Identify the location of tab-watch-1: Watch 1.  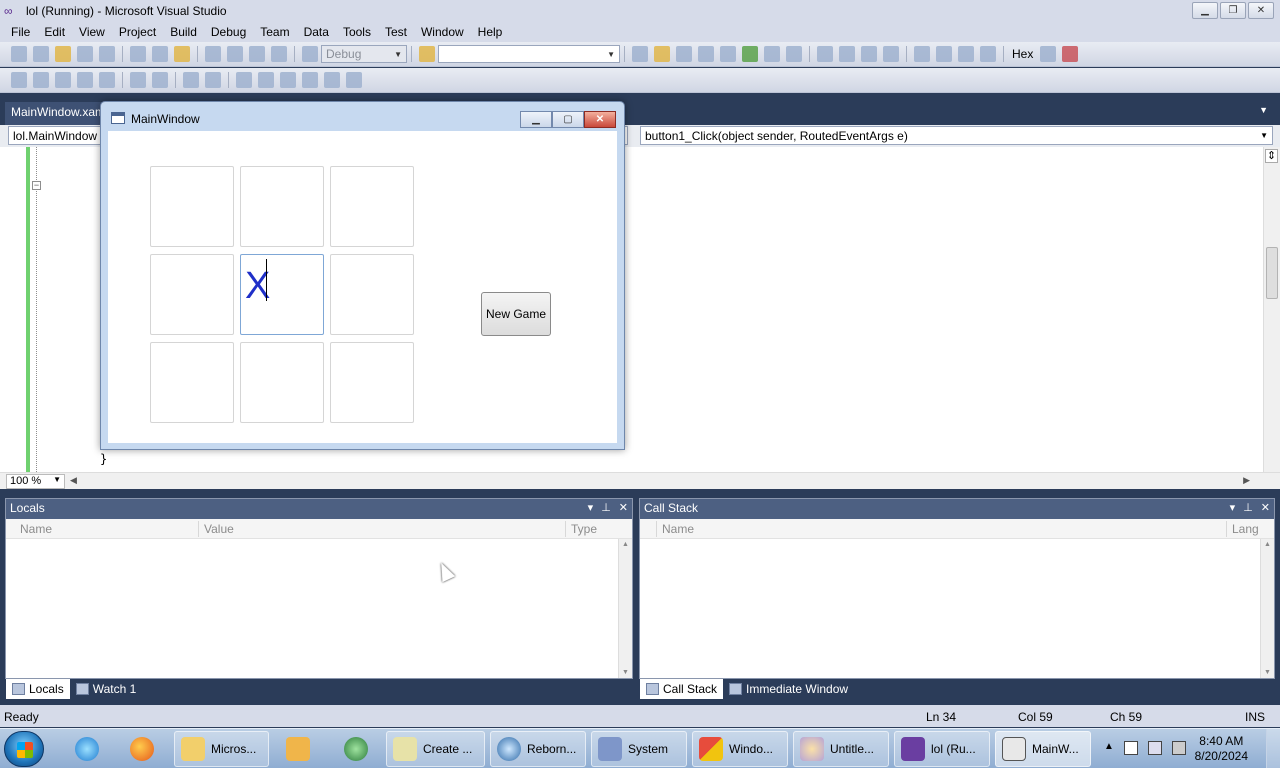
(106, 689).